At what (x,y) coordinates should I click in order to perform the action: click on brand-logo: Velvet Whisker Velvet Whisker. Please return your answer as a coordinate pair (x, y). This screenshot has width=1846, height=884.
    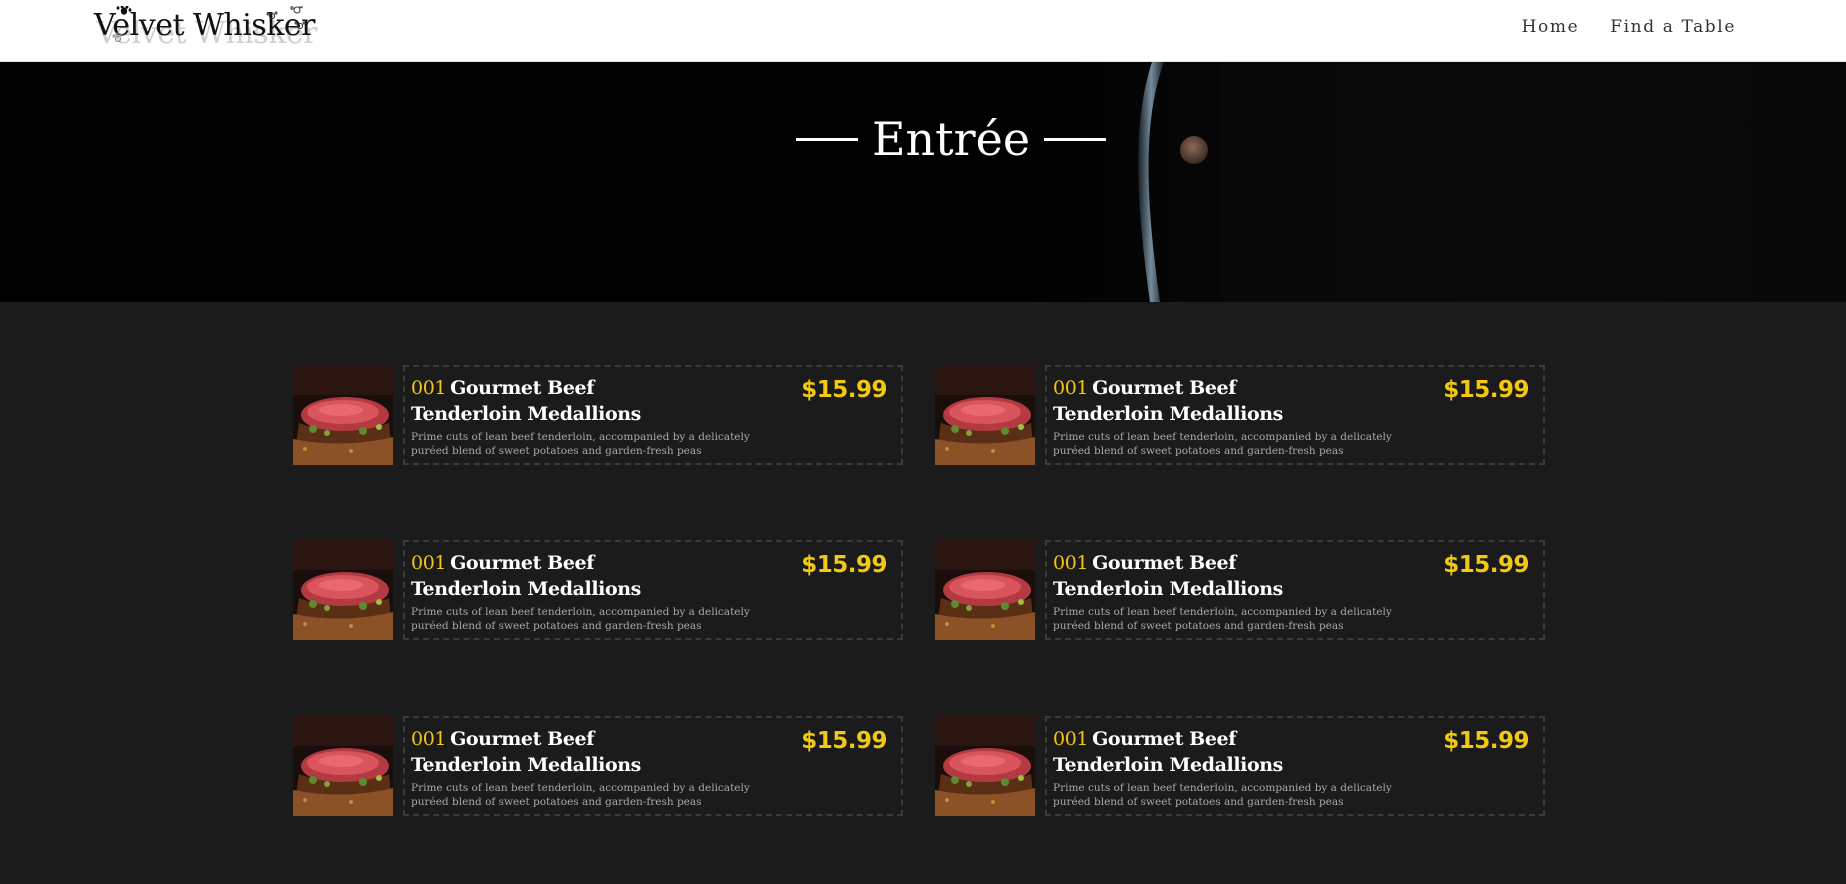
    Looking at the image, I should click on (209, 30).